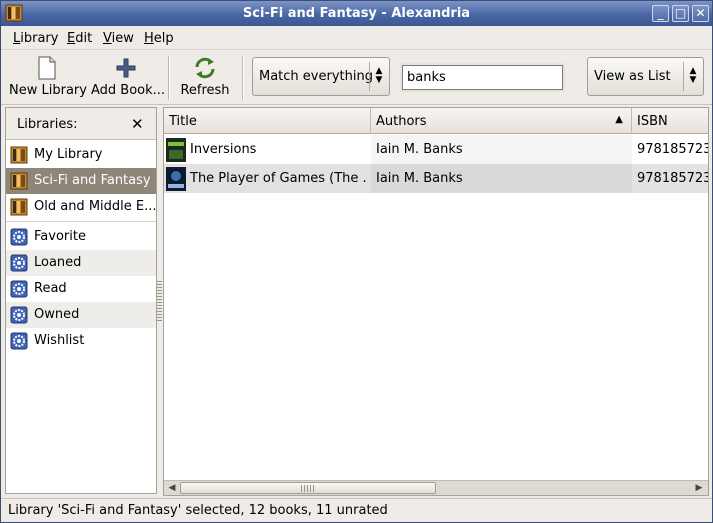 Image resolution: width=713 pixels, height=523 pixels. I want to click on new-library-label: New Library, so click(48, 90).